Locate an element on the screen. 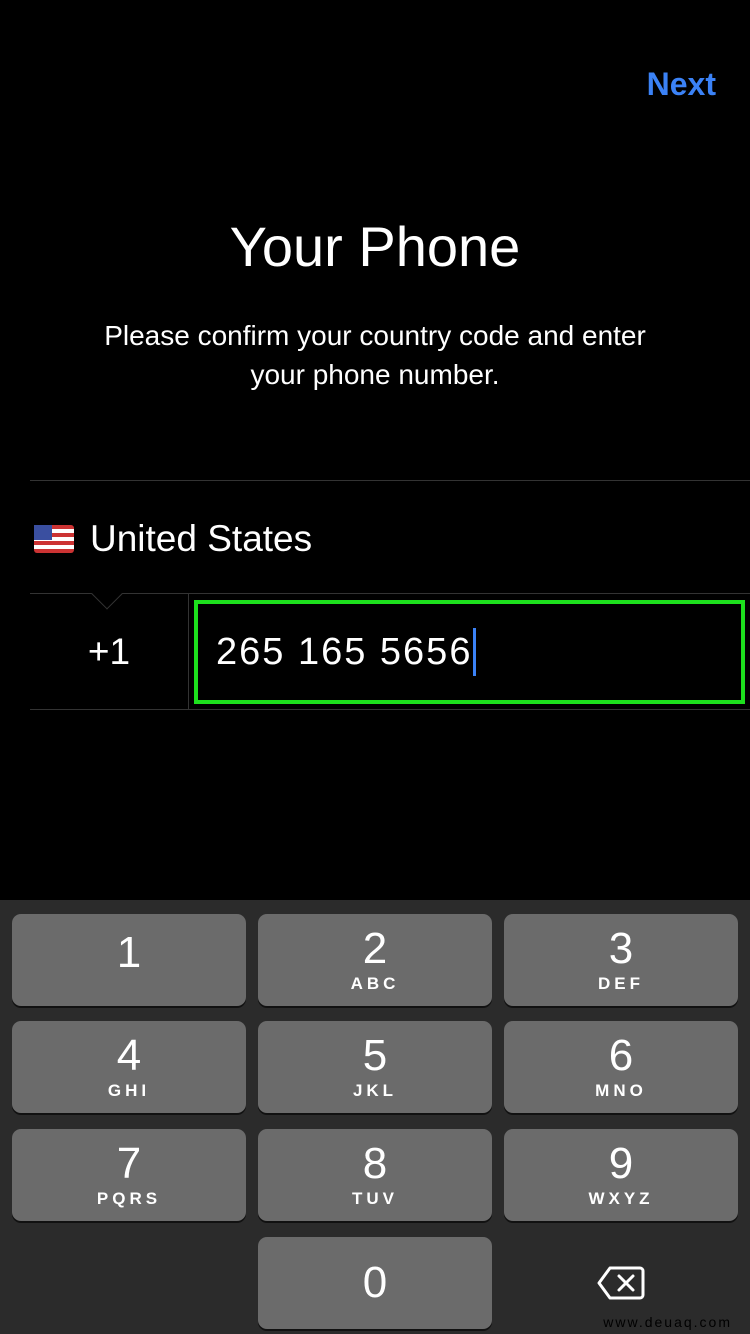 The height and width of the screenshot is (1334, 750). country-code: +1 is located at coordinates (109, 651).